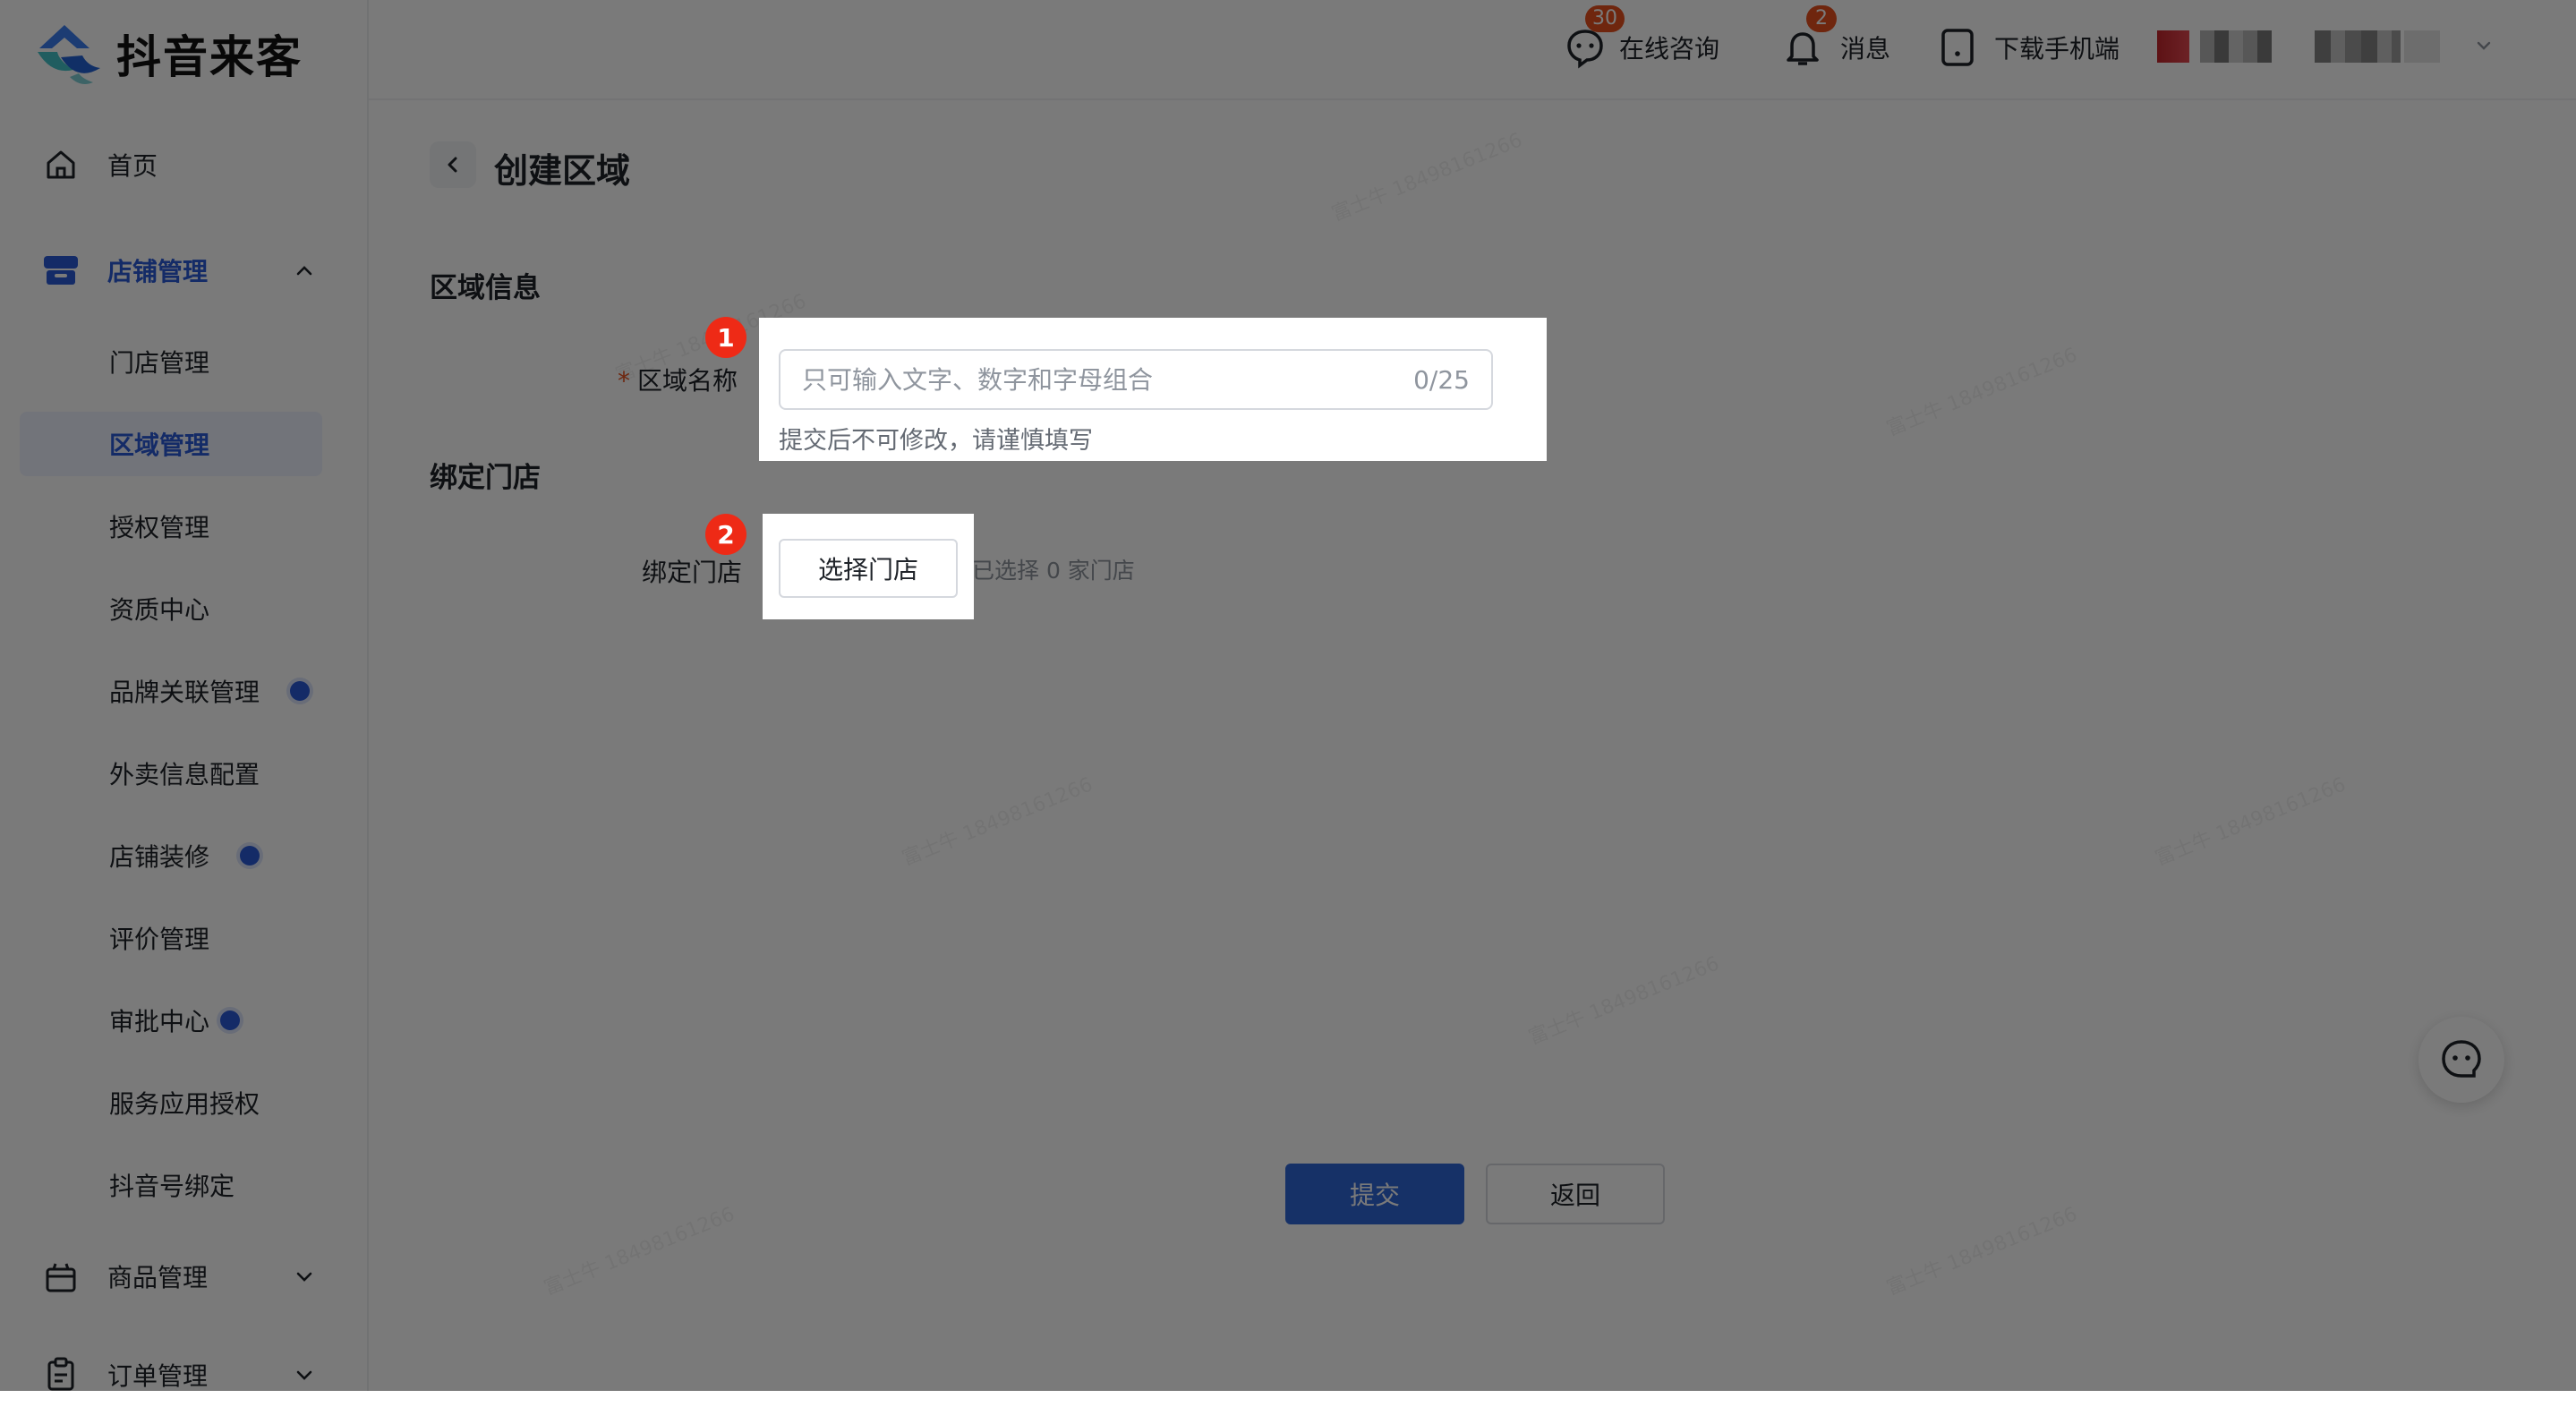 This screenshot has height=1407, width=2576. I want to click on sidebar-item-label: 店铺装修, so click(159, 857).